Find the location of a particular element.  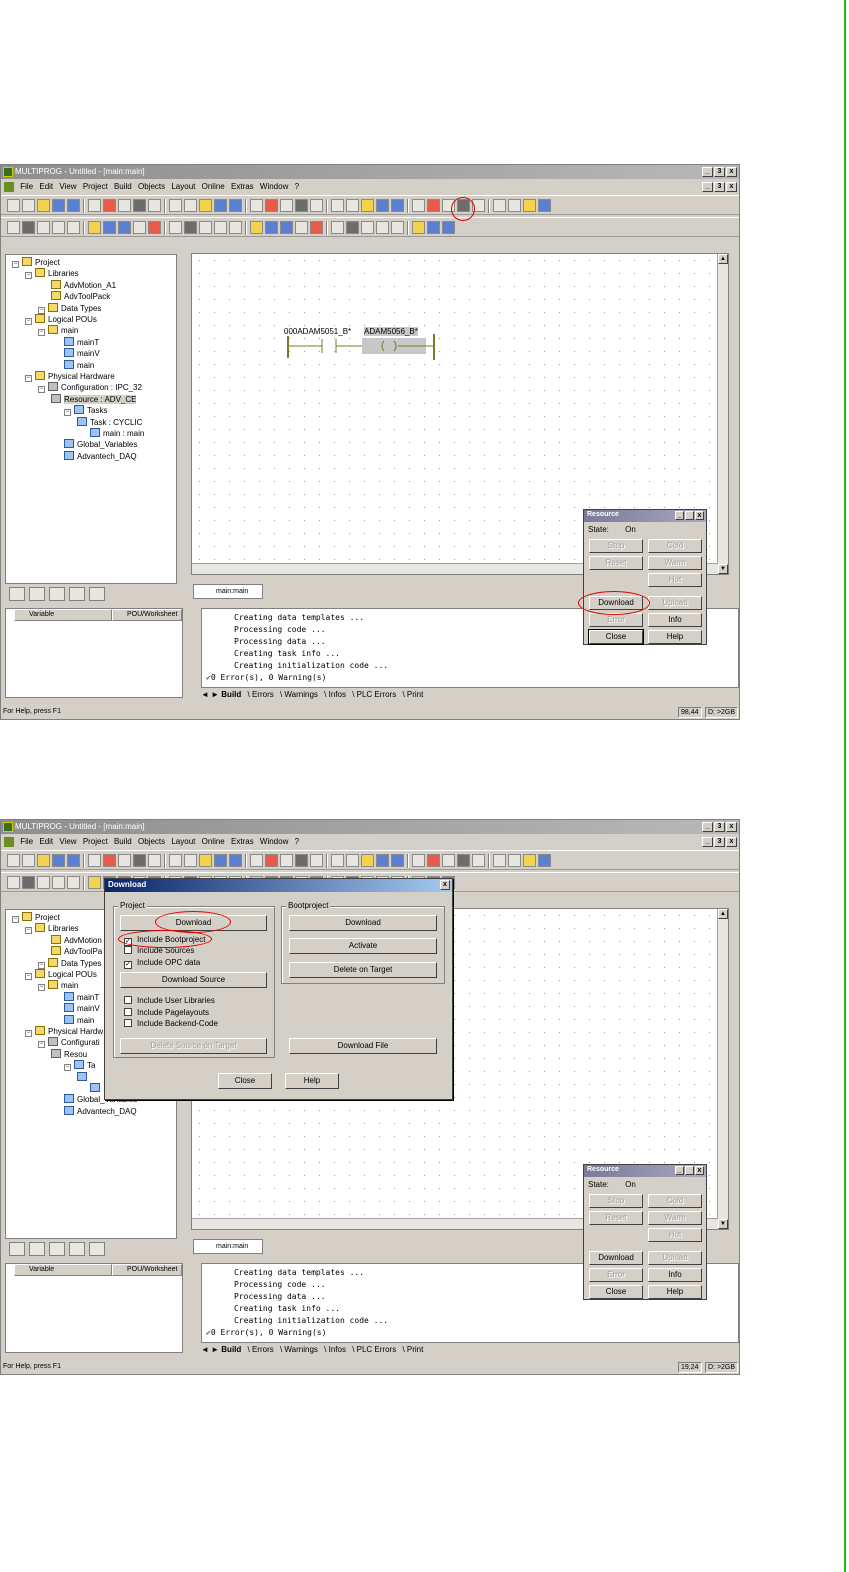

download-dialog-close-icon: x is located at coordinates (445, 885).